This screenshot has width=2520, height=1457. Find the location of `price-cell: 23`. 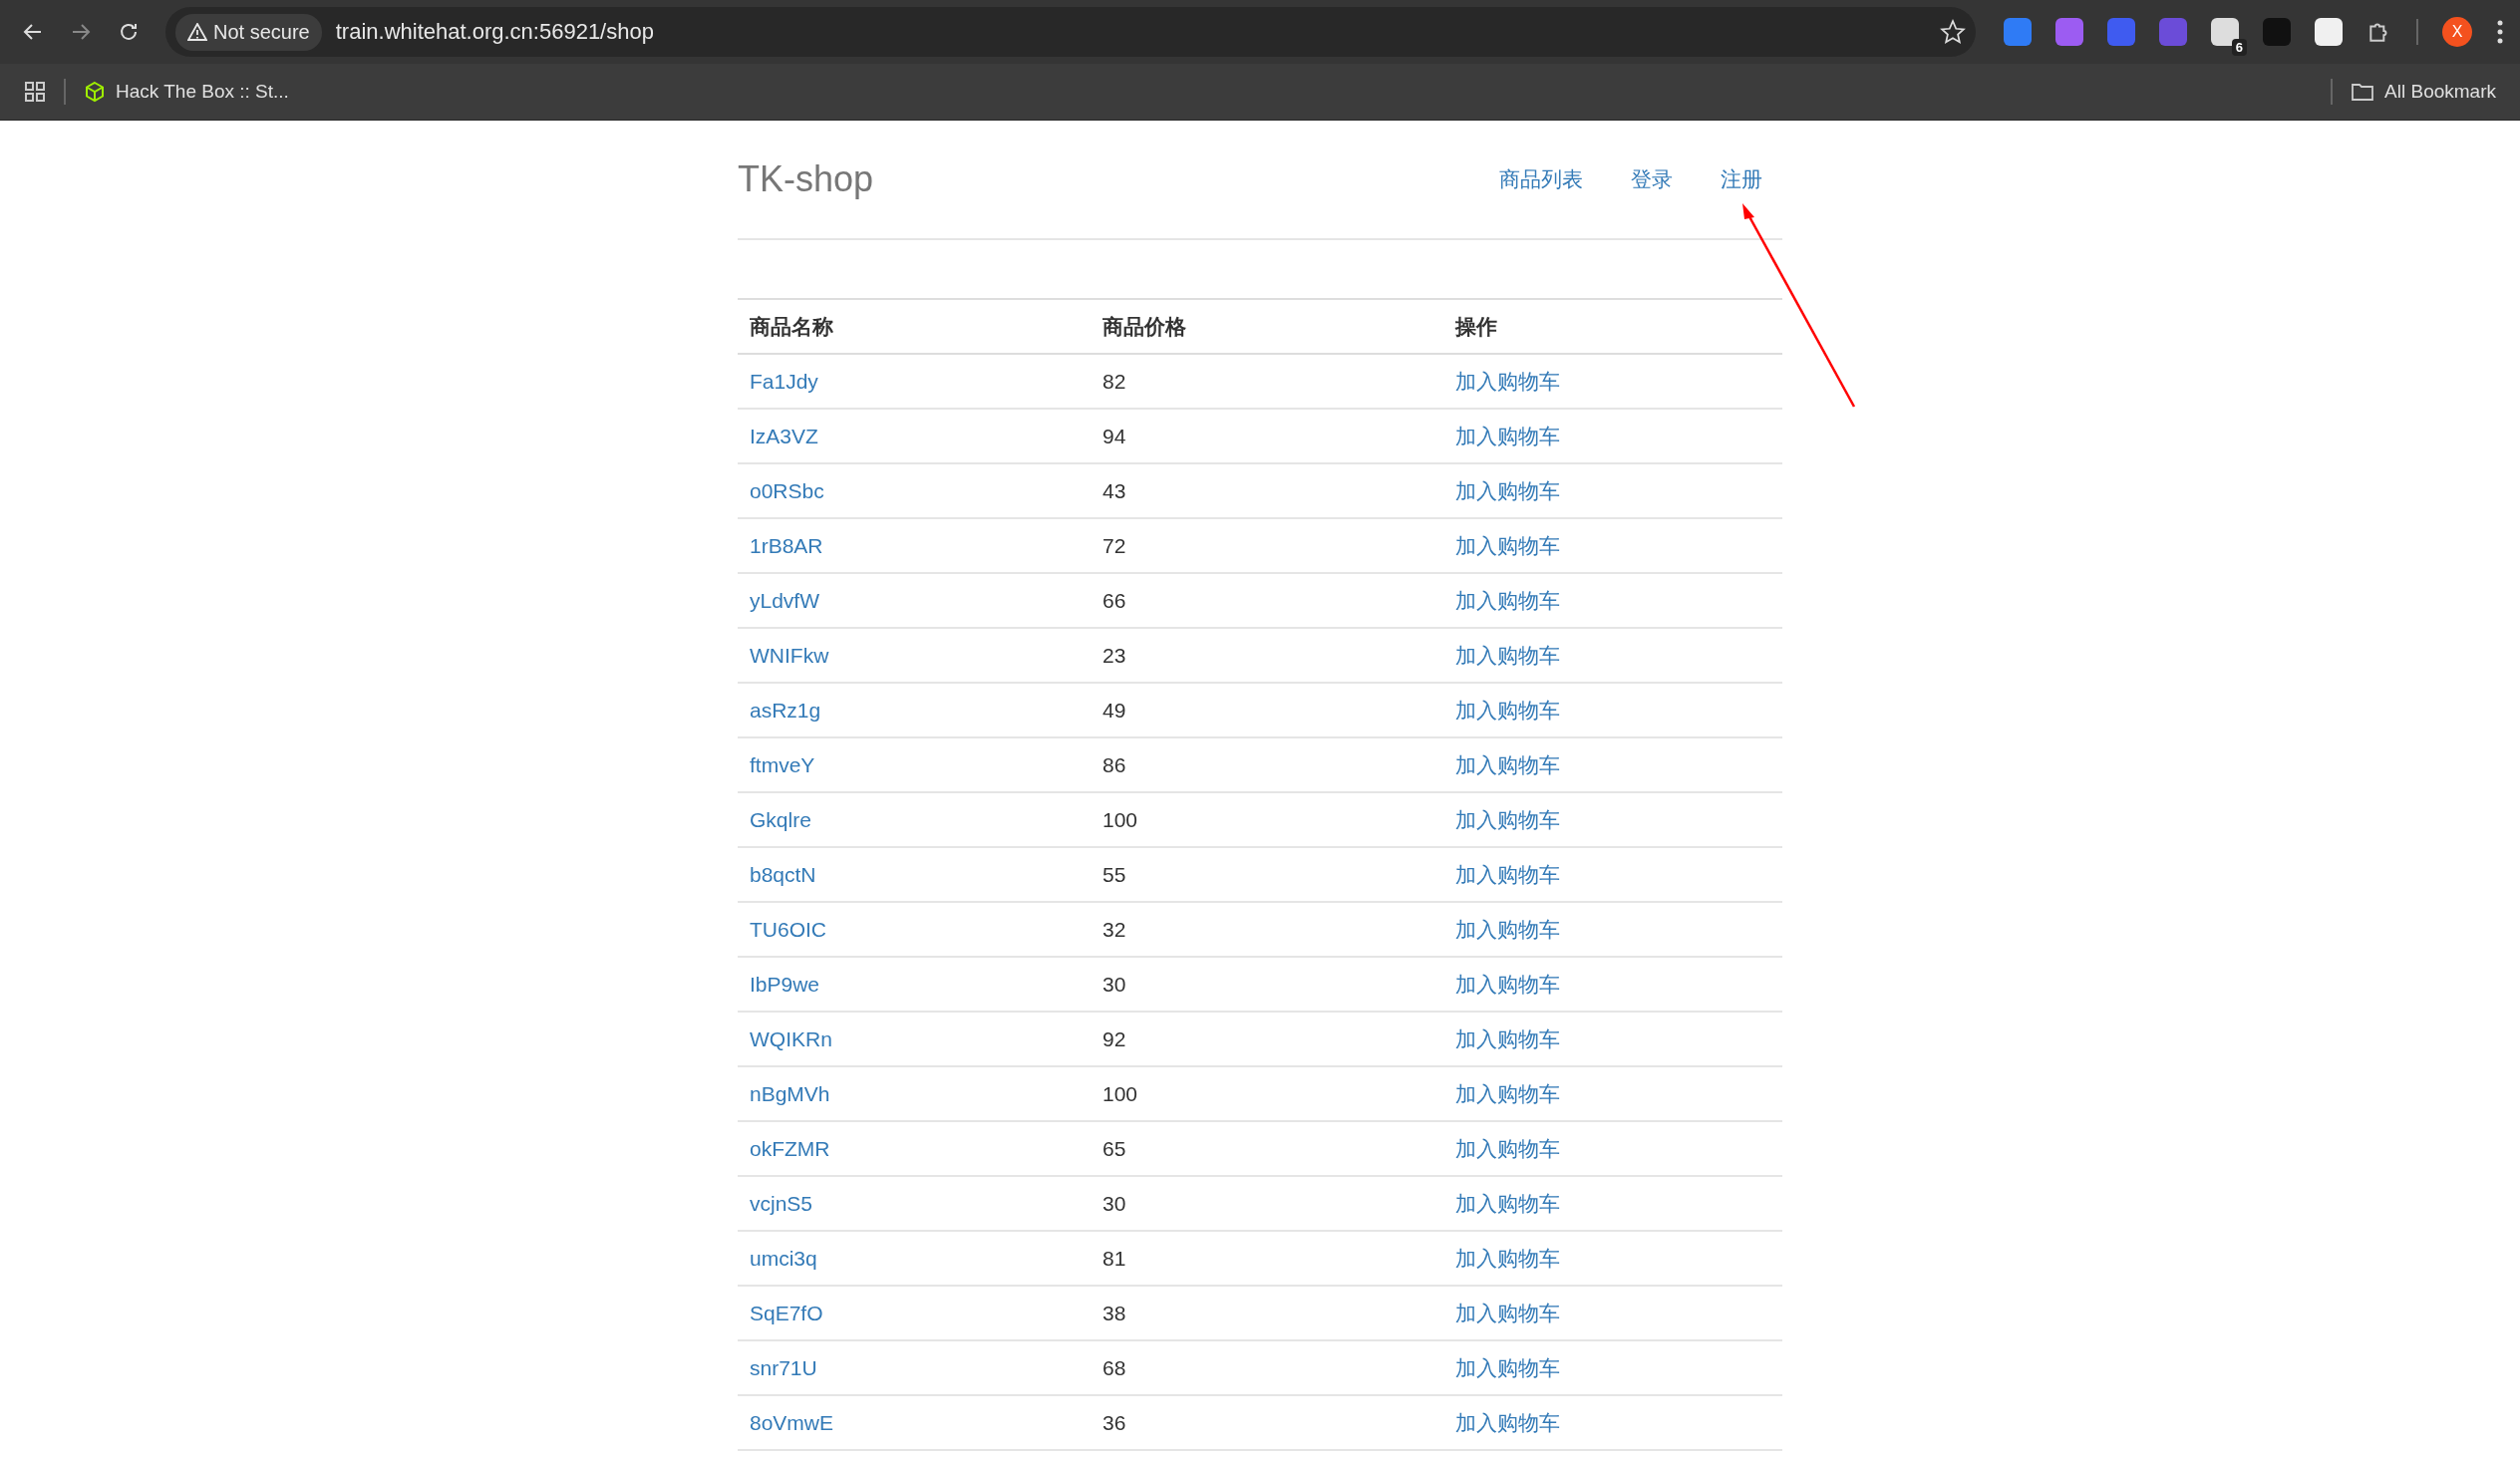

price-cell: 23 is located at coordinates (1267, 656).